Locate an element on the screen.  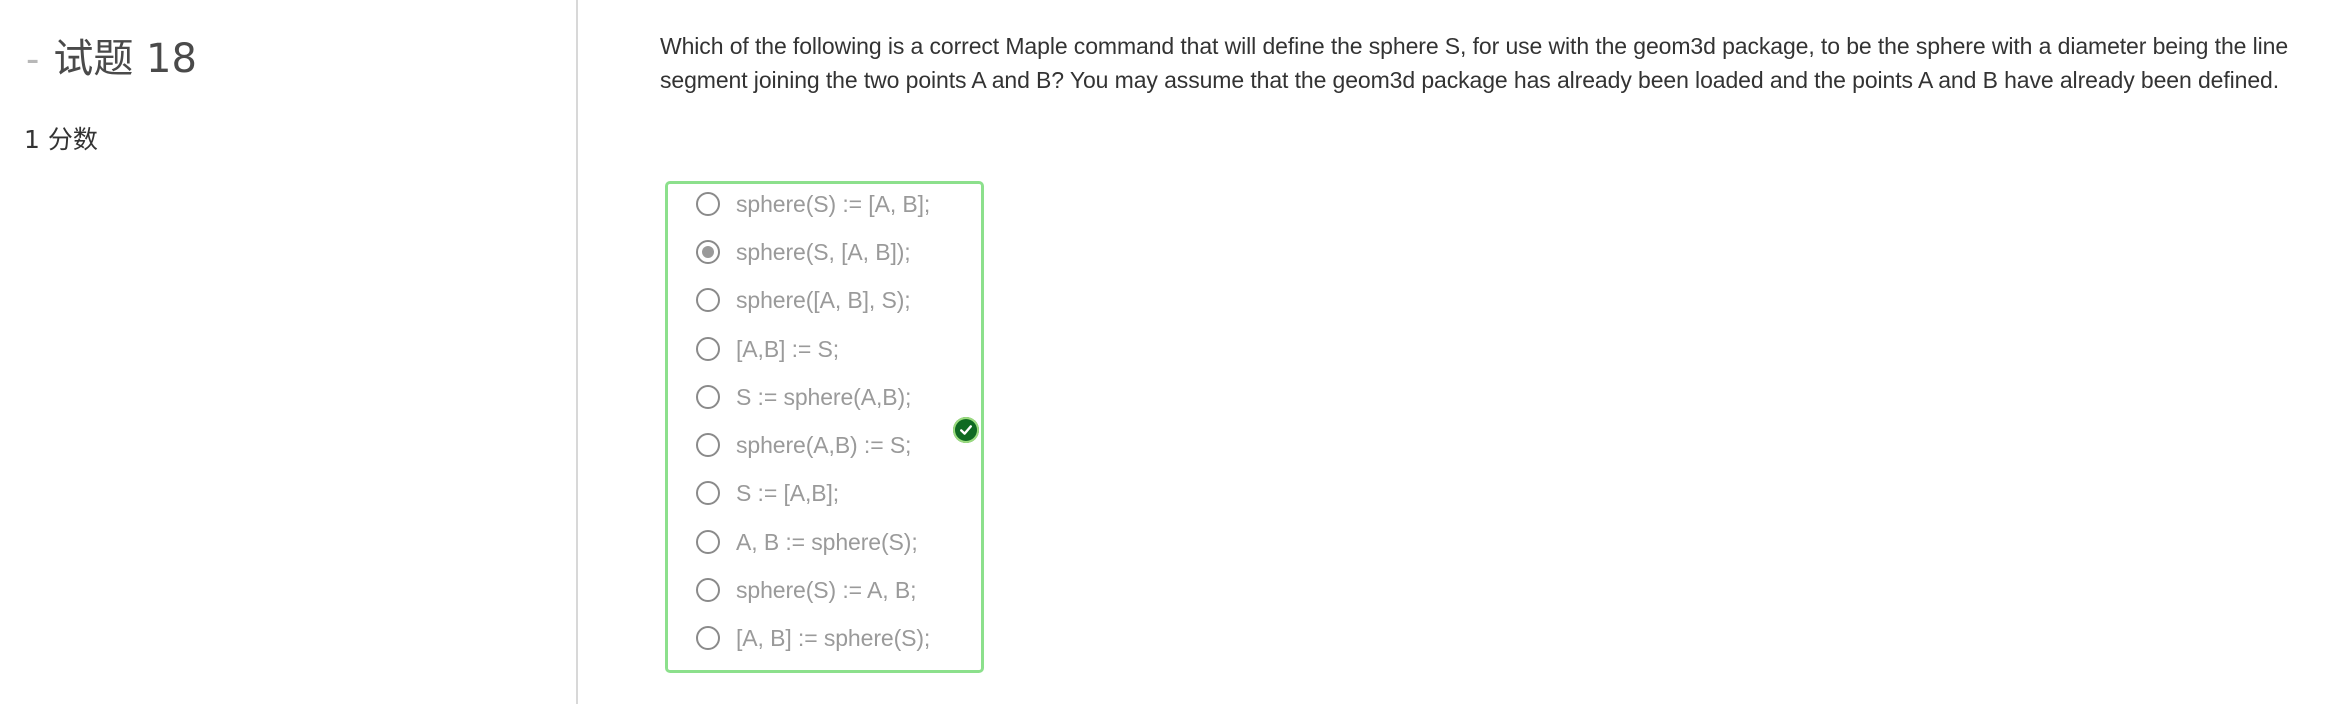
answer-option: [A,B] := S; is located at coordinates (767, 349).